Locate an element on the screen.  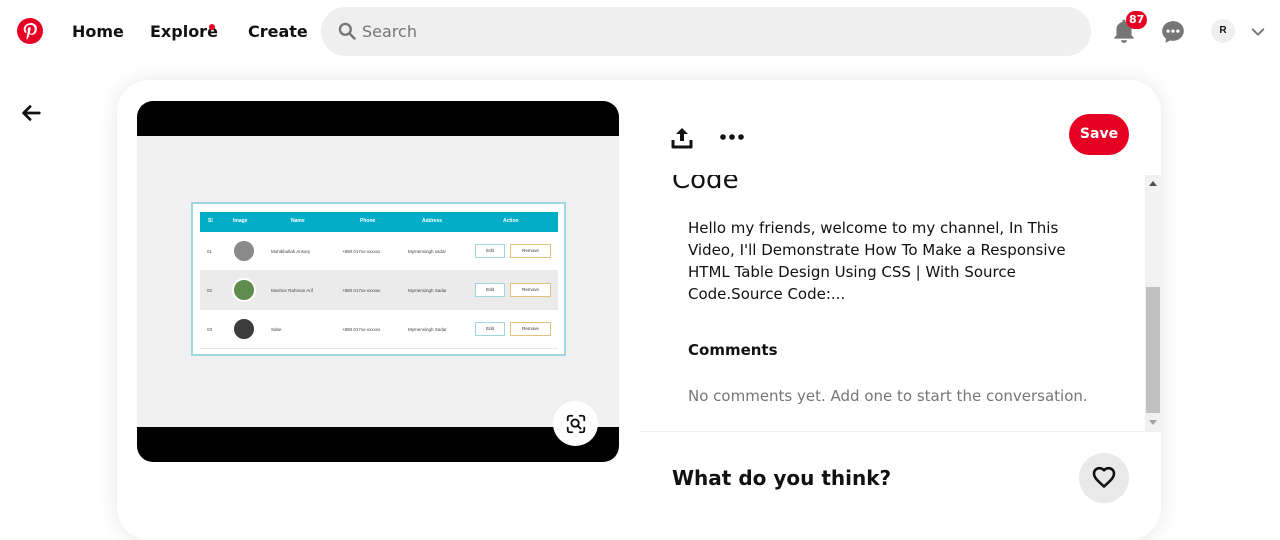
table-header-cell: Action is located at coordinates (511, 221).